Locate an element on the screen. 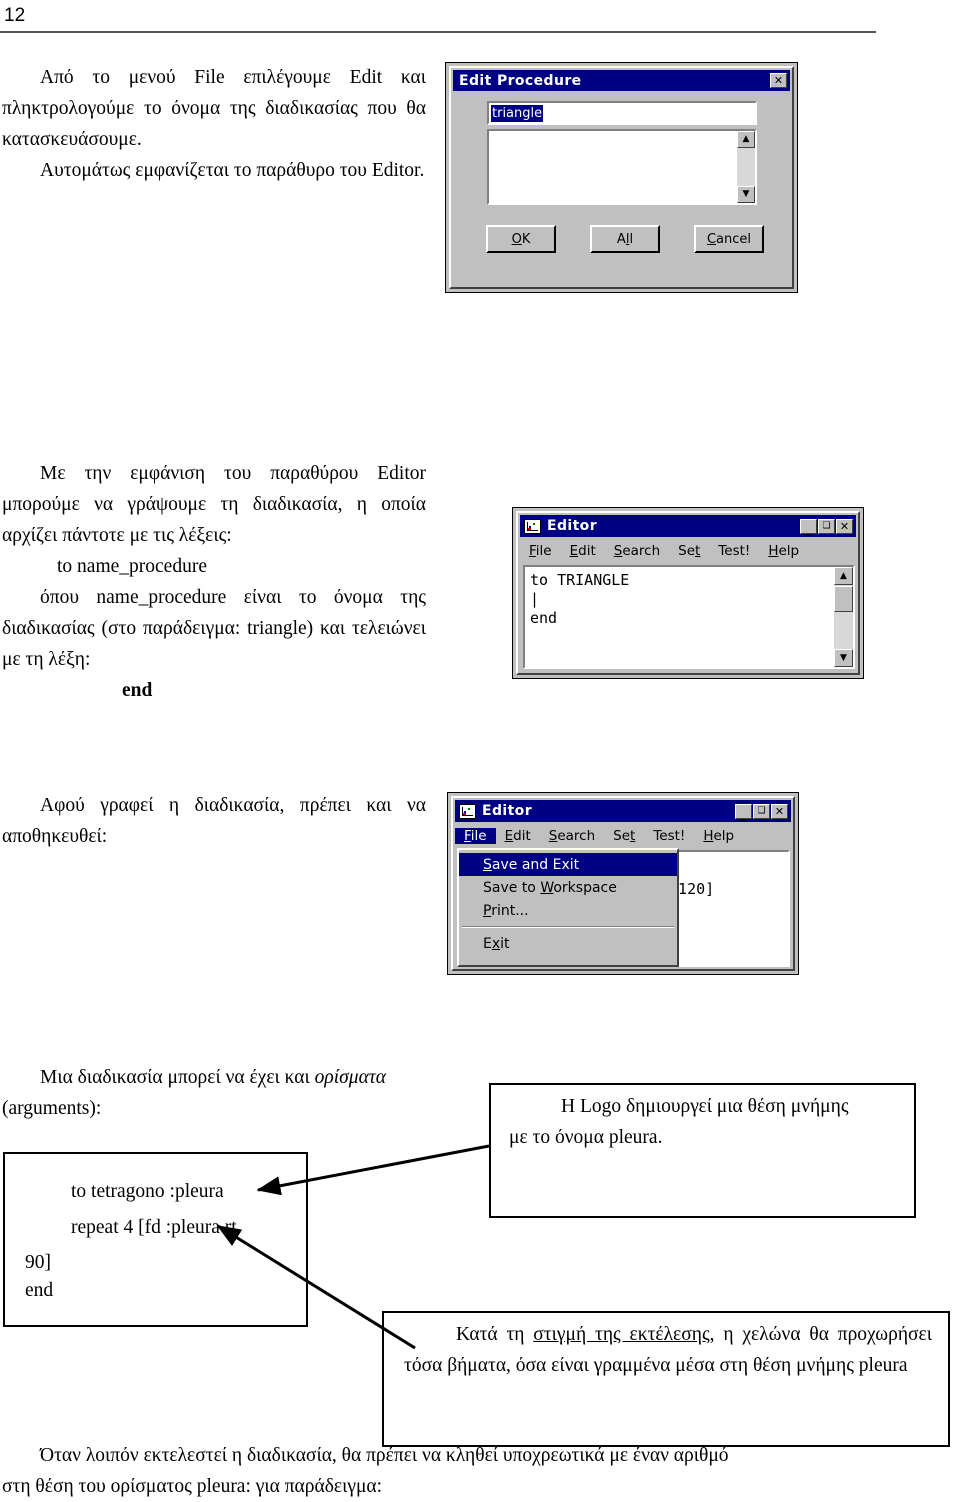 This screenshot has height=1502, width=960. editor-1-menubar: File Edit Search Set Test! Help is located at coordinates (688, 551).